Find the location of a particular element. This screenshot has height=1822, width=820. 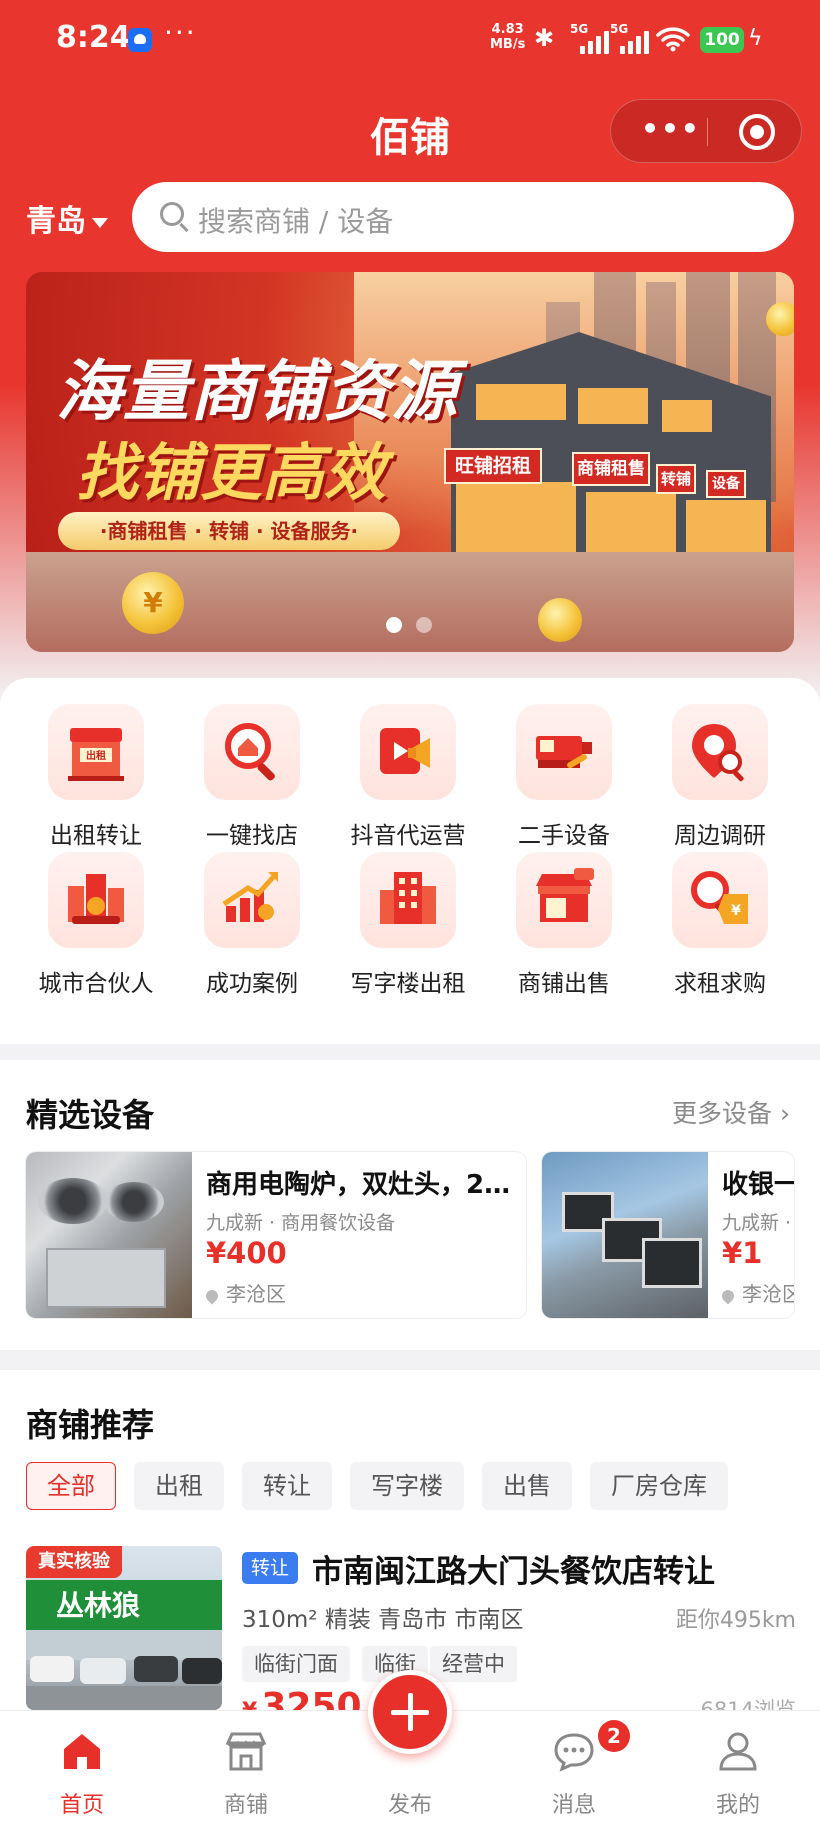

feature-tag: 临街门面 is located at coordinates (296, 1664).